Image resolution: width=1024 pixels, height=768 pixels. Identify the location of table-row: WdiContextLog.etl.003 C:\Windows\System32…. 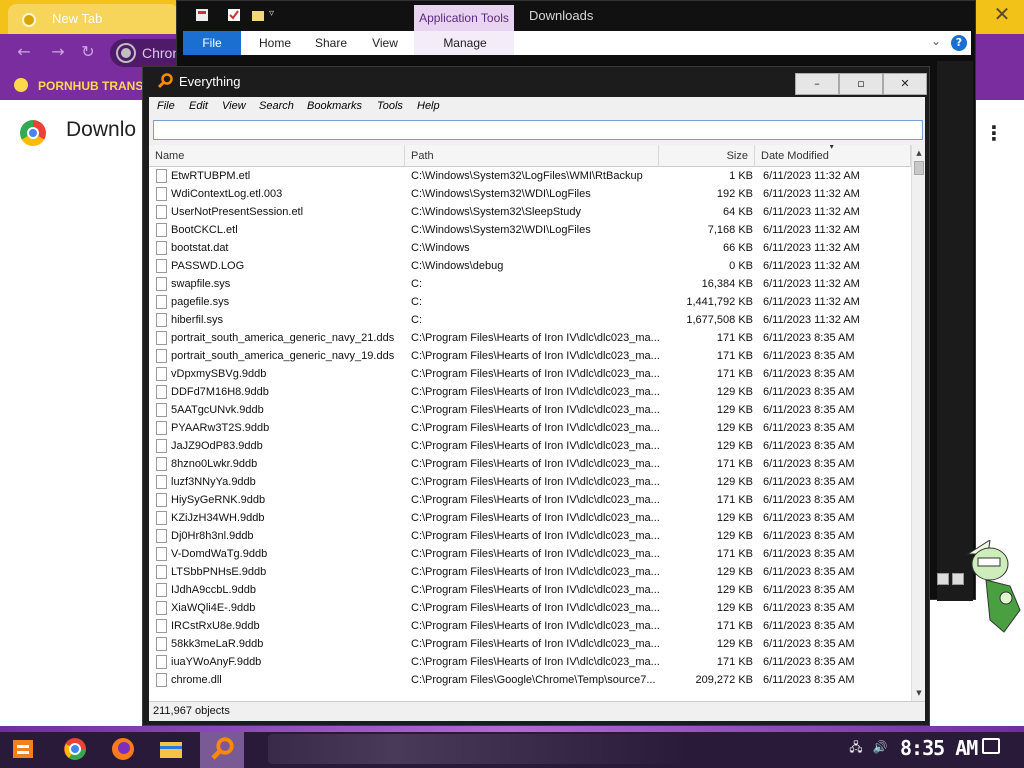
(530, 194).